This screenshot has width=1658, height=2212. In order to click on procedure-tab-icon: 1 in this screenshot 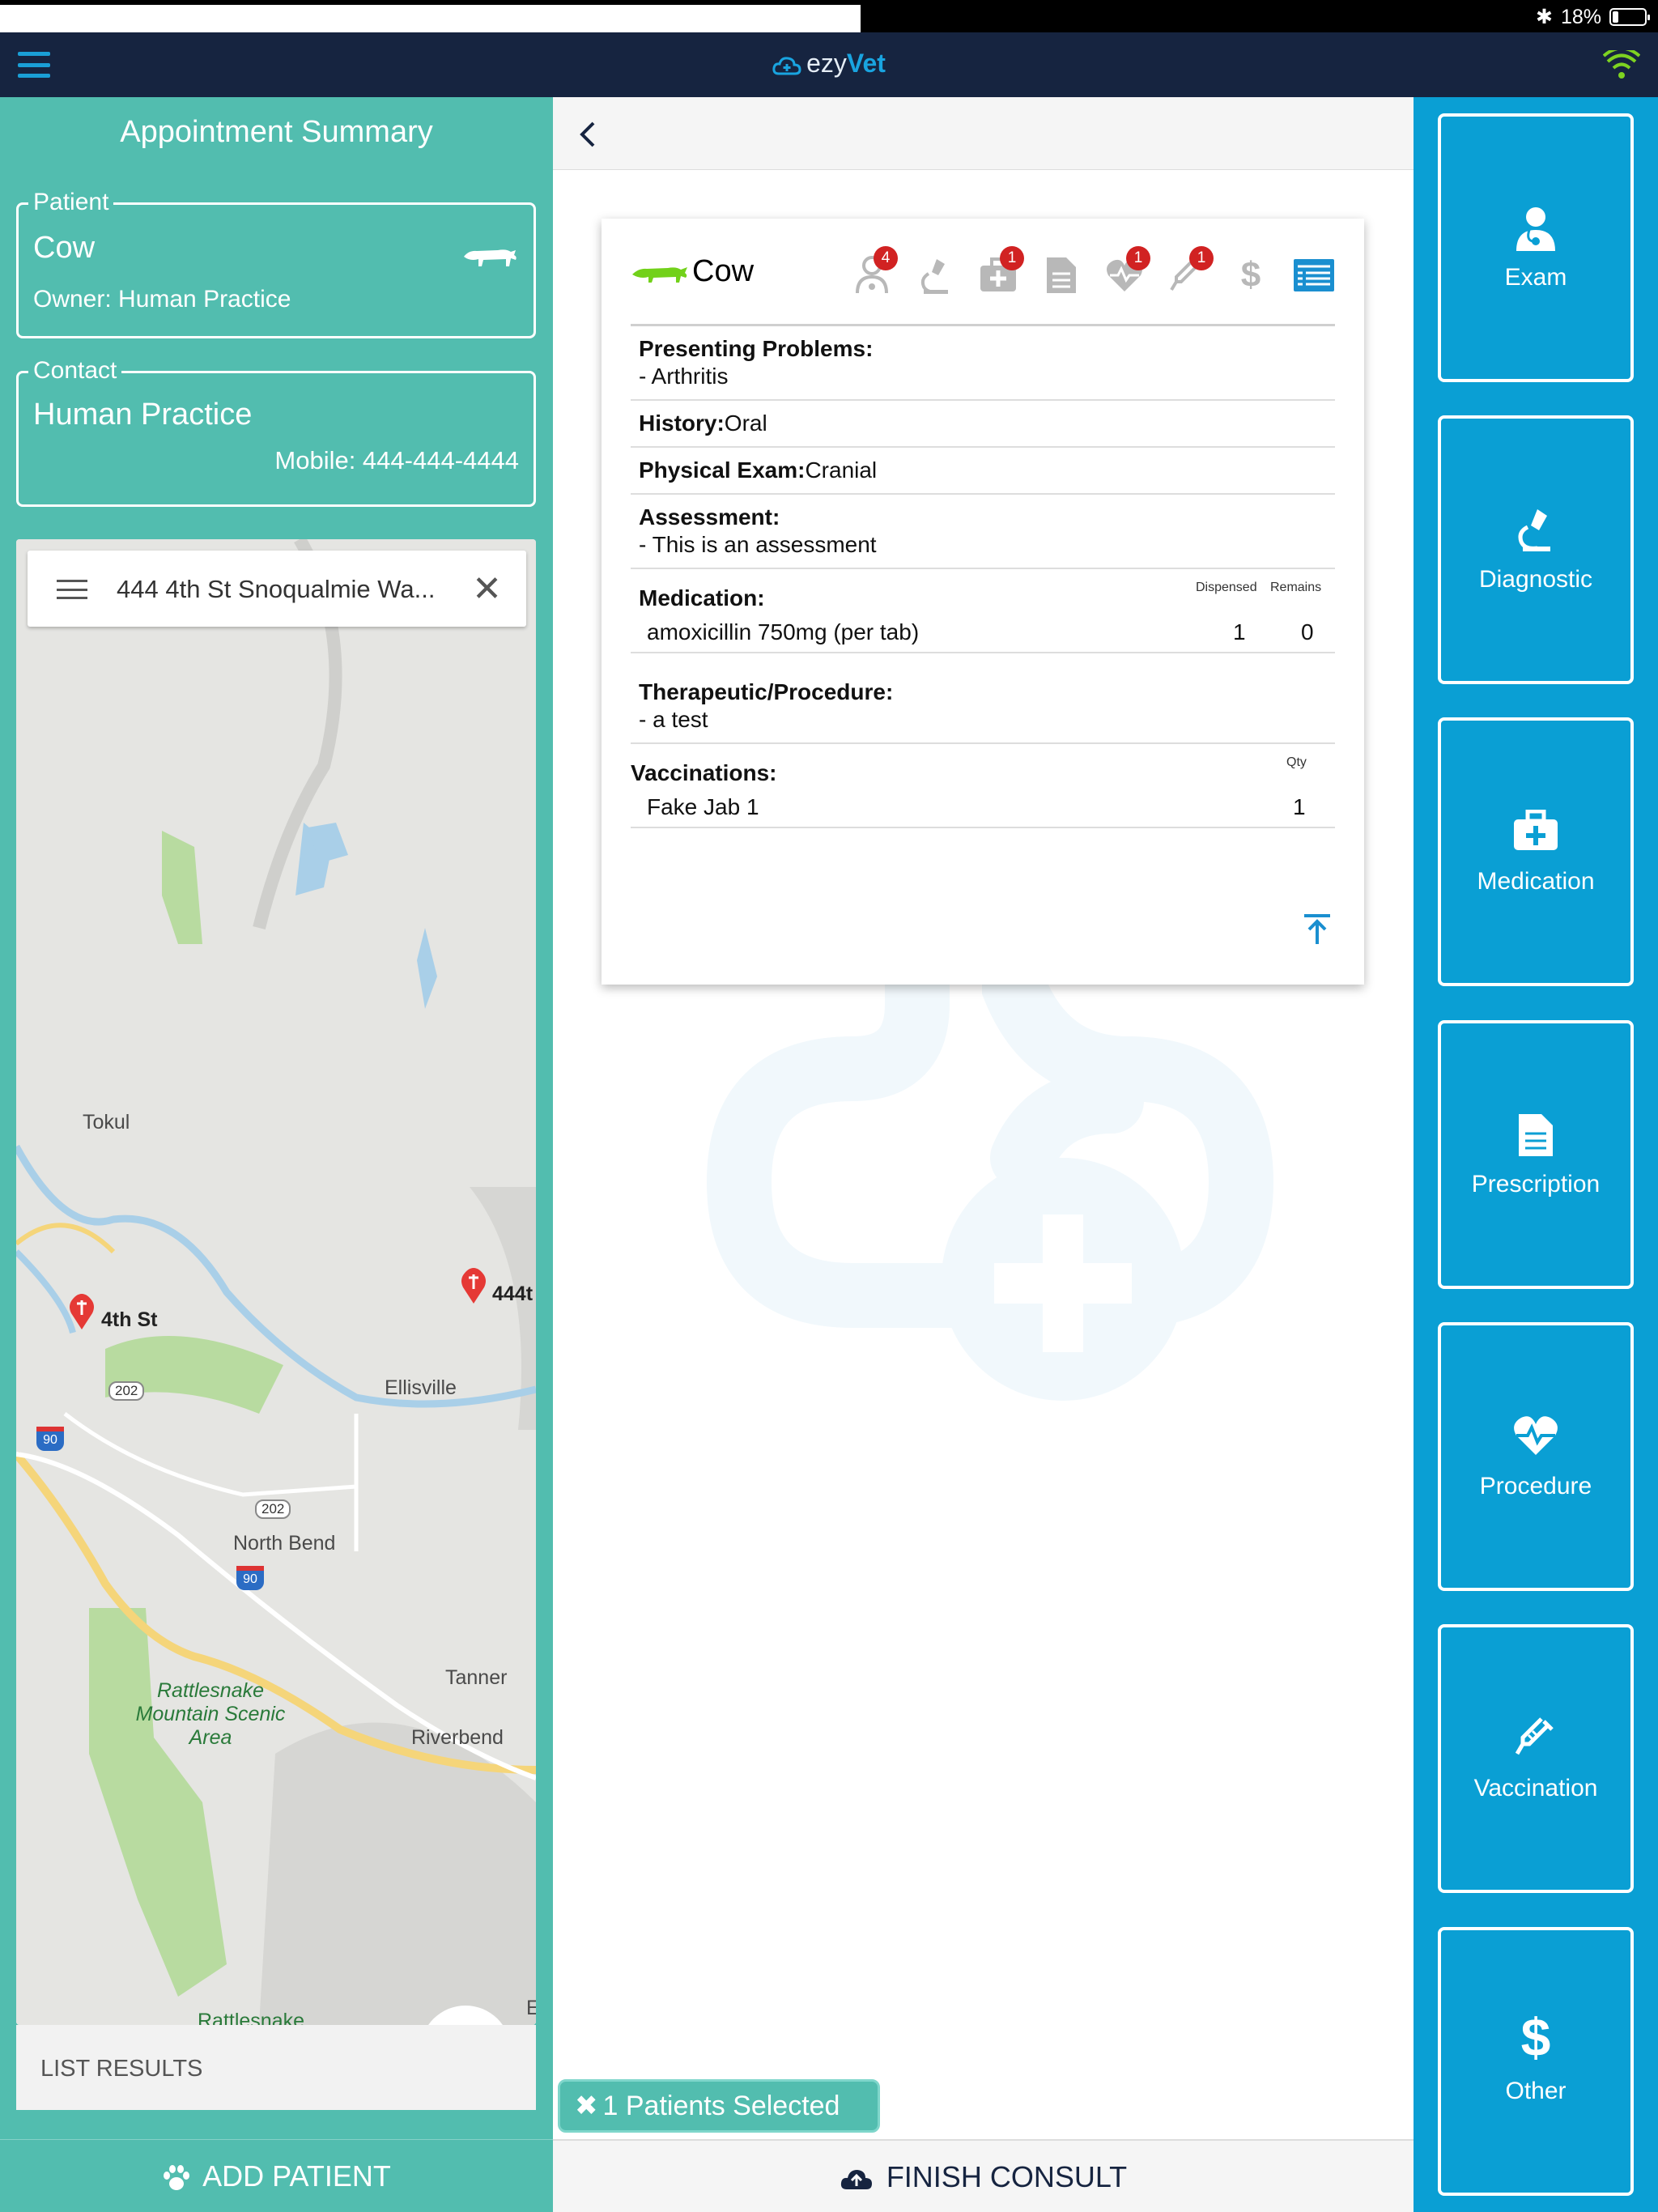, I will do `click(1126, 272)`.